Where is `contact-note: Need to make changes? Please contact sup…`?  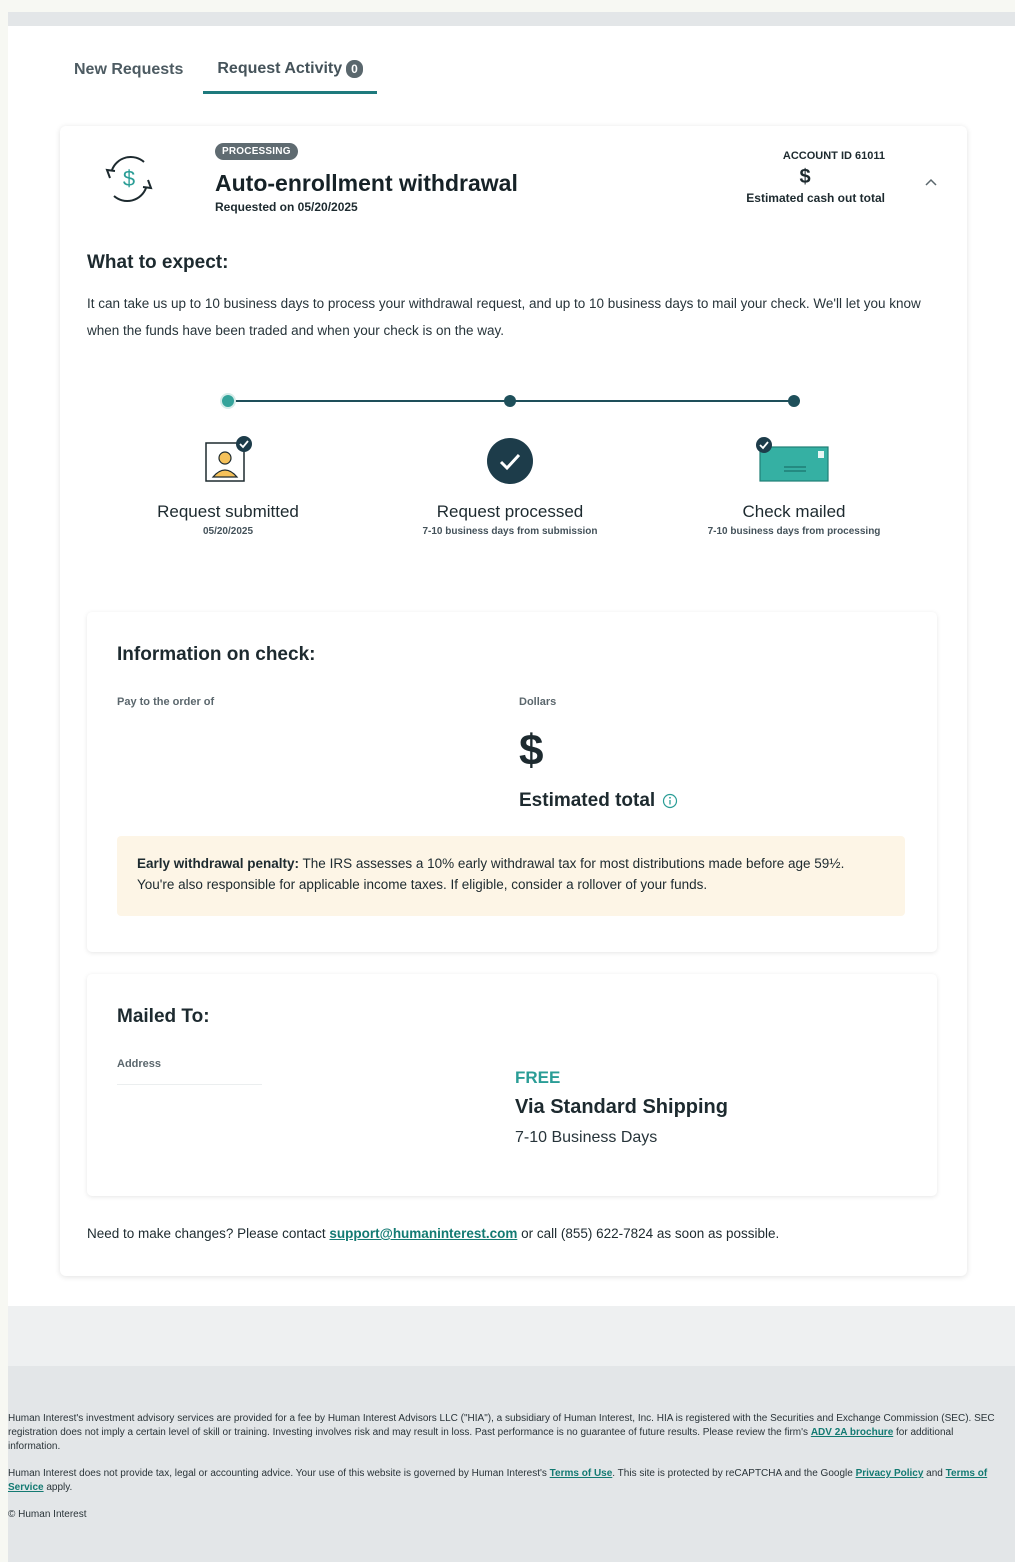 contact-note: Need to make changes? Please contact sup… is located at coordinates (433, 1233).